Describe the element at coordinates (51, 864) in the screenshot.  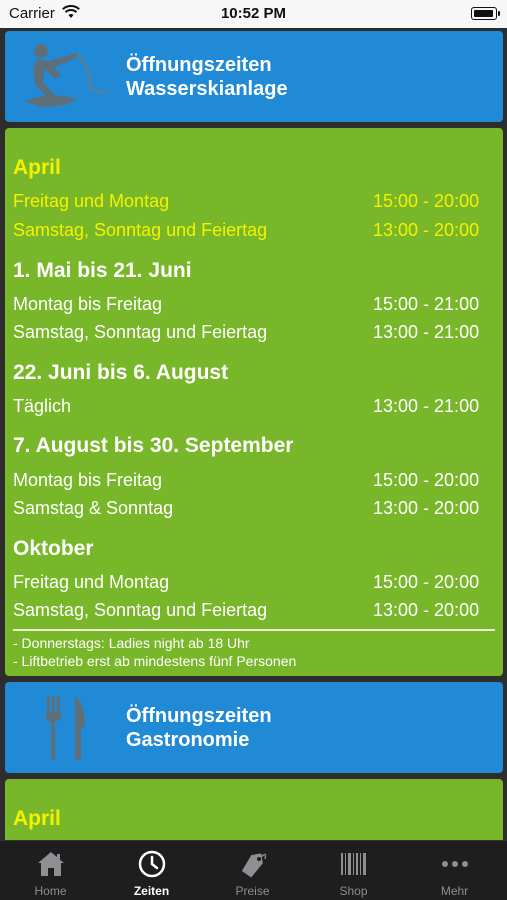
I see `house-icon` at that location.